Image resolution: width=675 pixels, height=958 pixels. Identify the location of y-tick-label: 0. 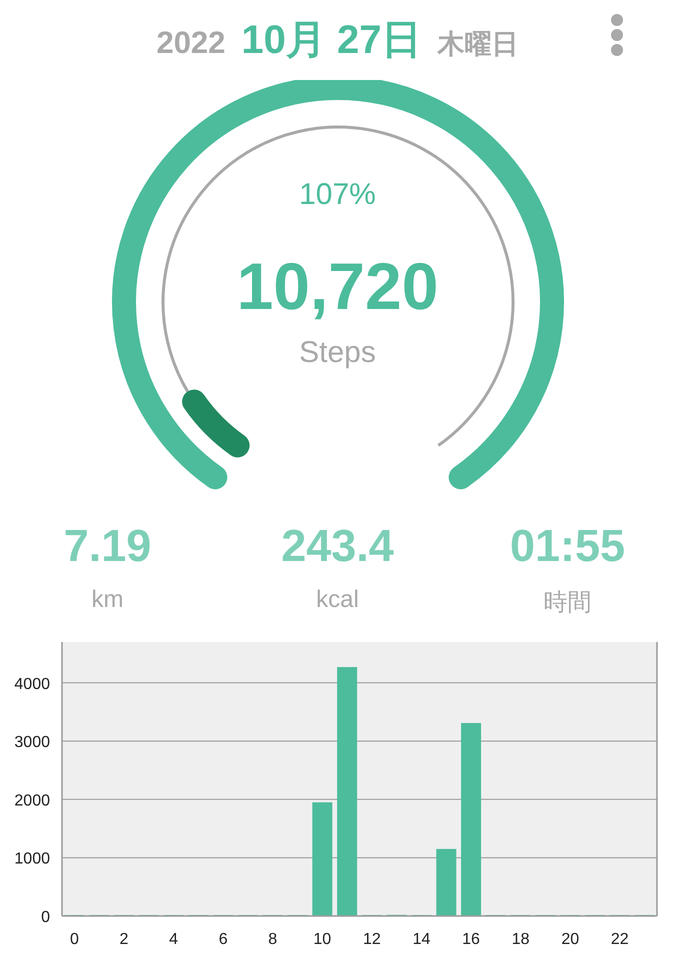
(45, 917).